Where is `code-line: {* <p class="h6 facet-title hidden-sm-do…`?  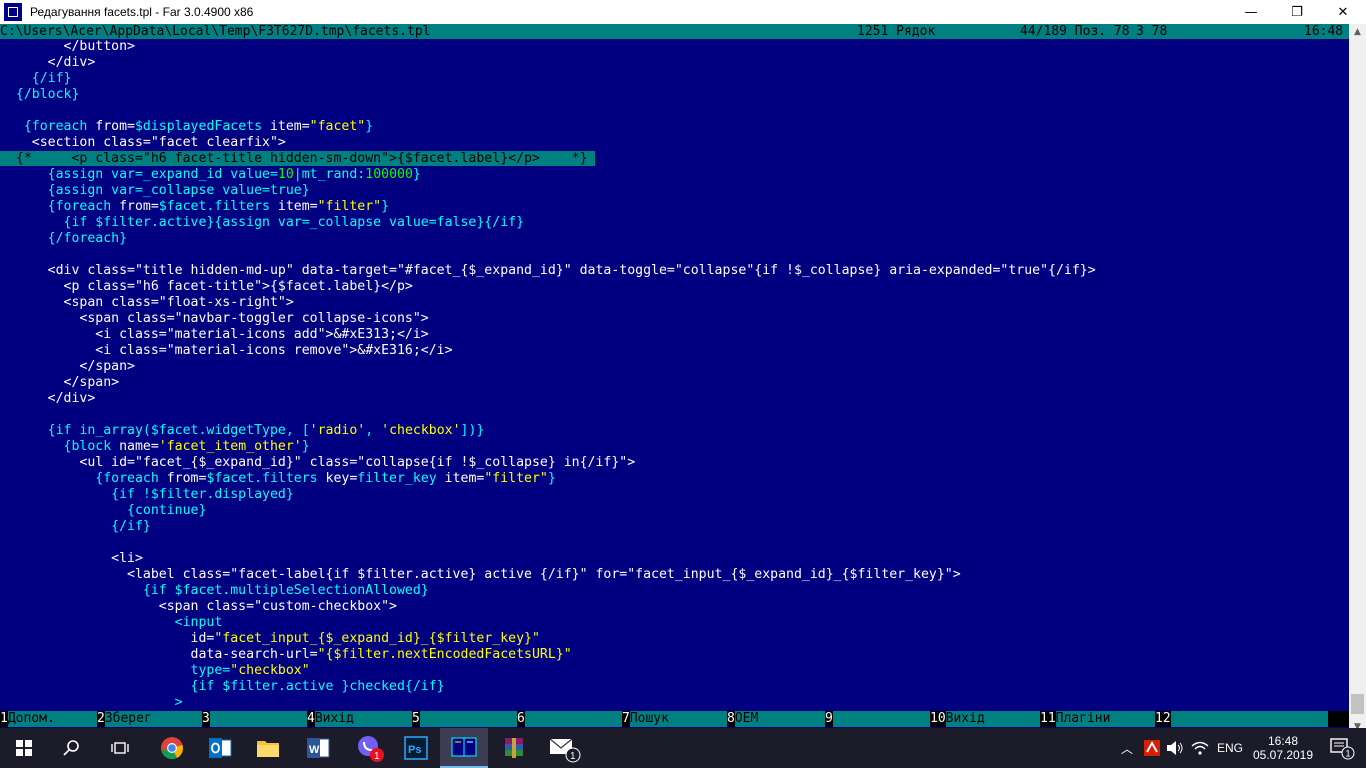
code-line: {* <p class="h6 facet-title hidden-sm-do… is located at coordinates (298, 159).